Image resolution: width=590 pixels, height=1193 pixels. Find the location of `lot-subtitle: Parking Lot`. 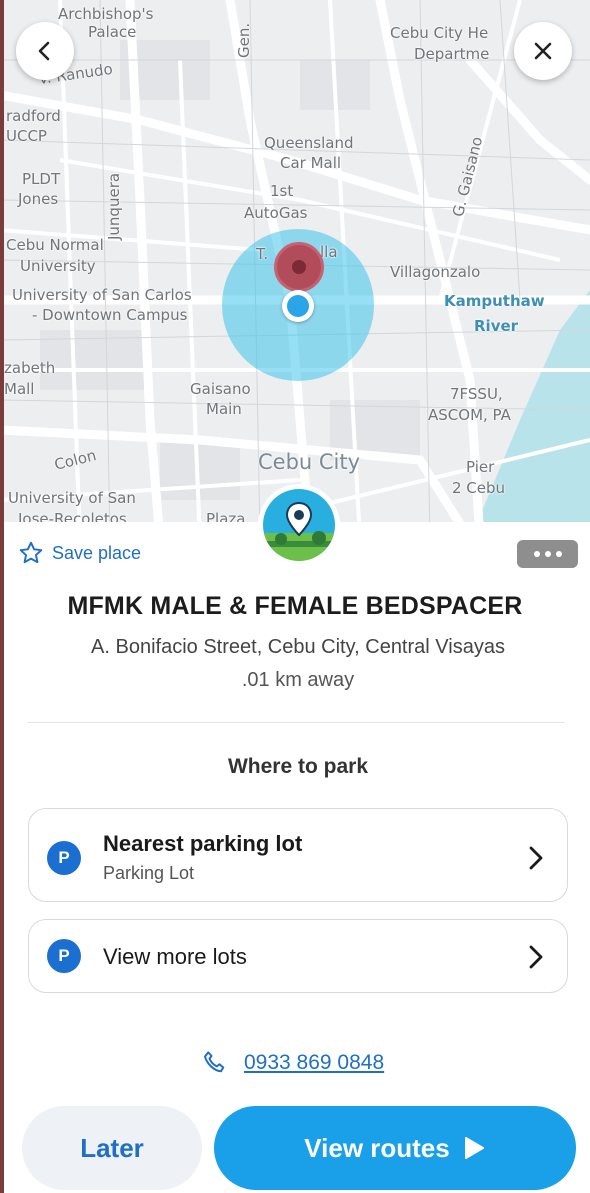

lot-subtitle: Parking Lot is located at coordinates (149, 873).